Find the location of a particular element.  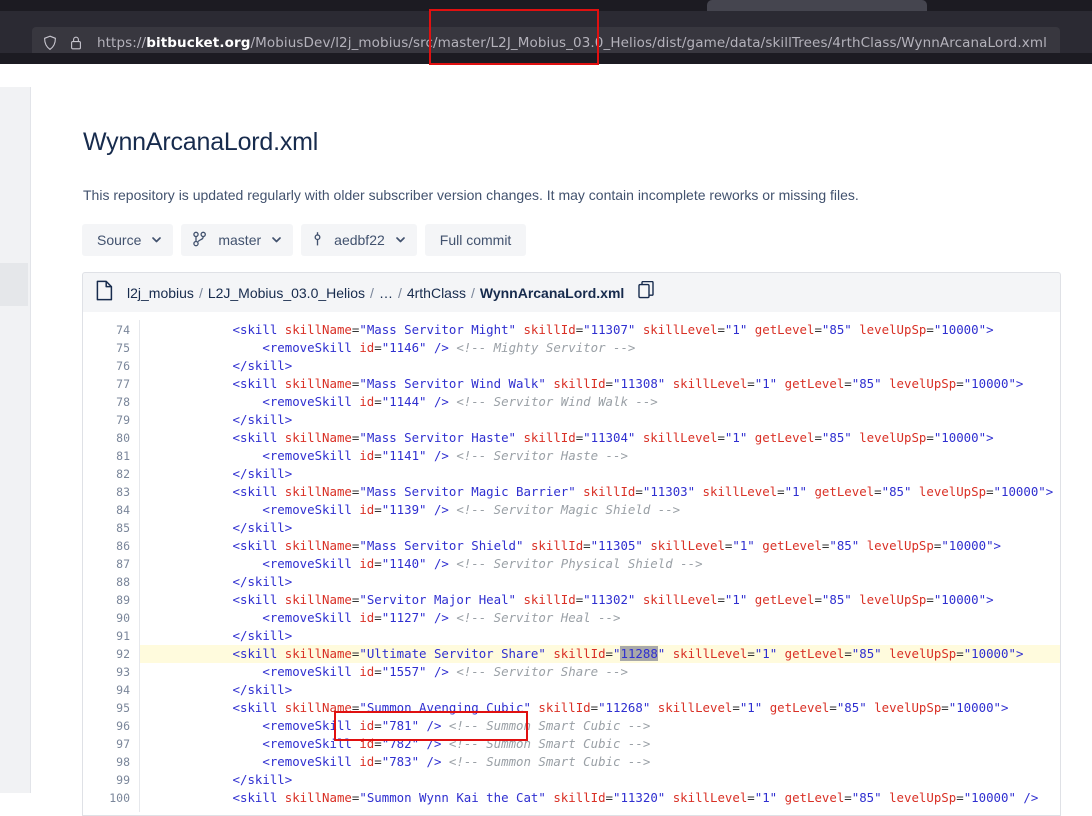

code-token: skillName is located at coordinates (318, 653).